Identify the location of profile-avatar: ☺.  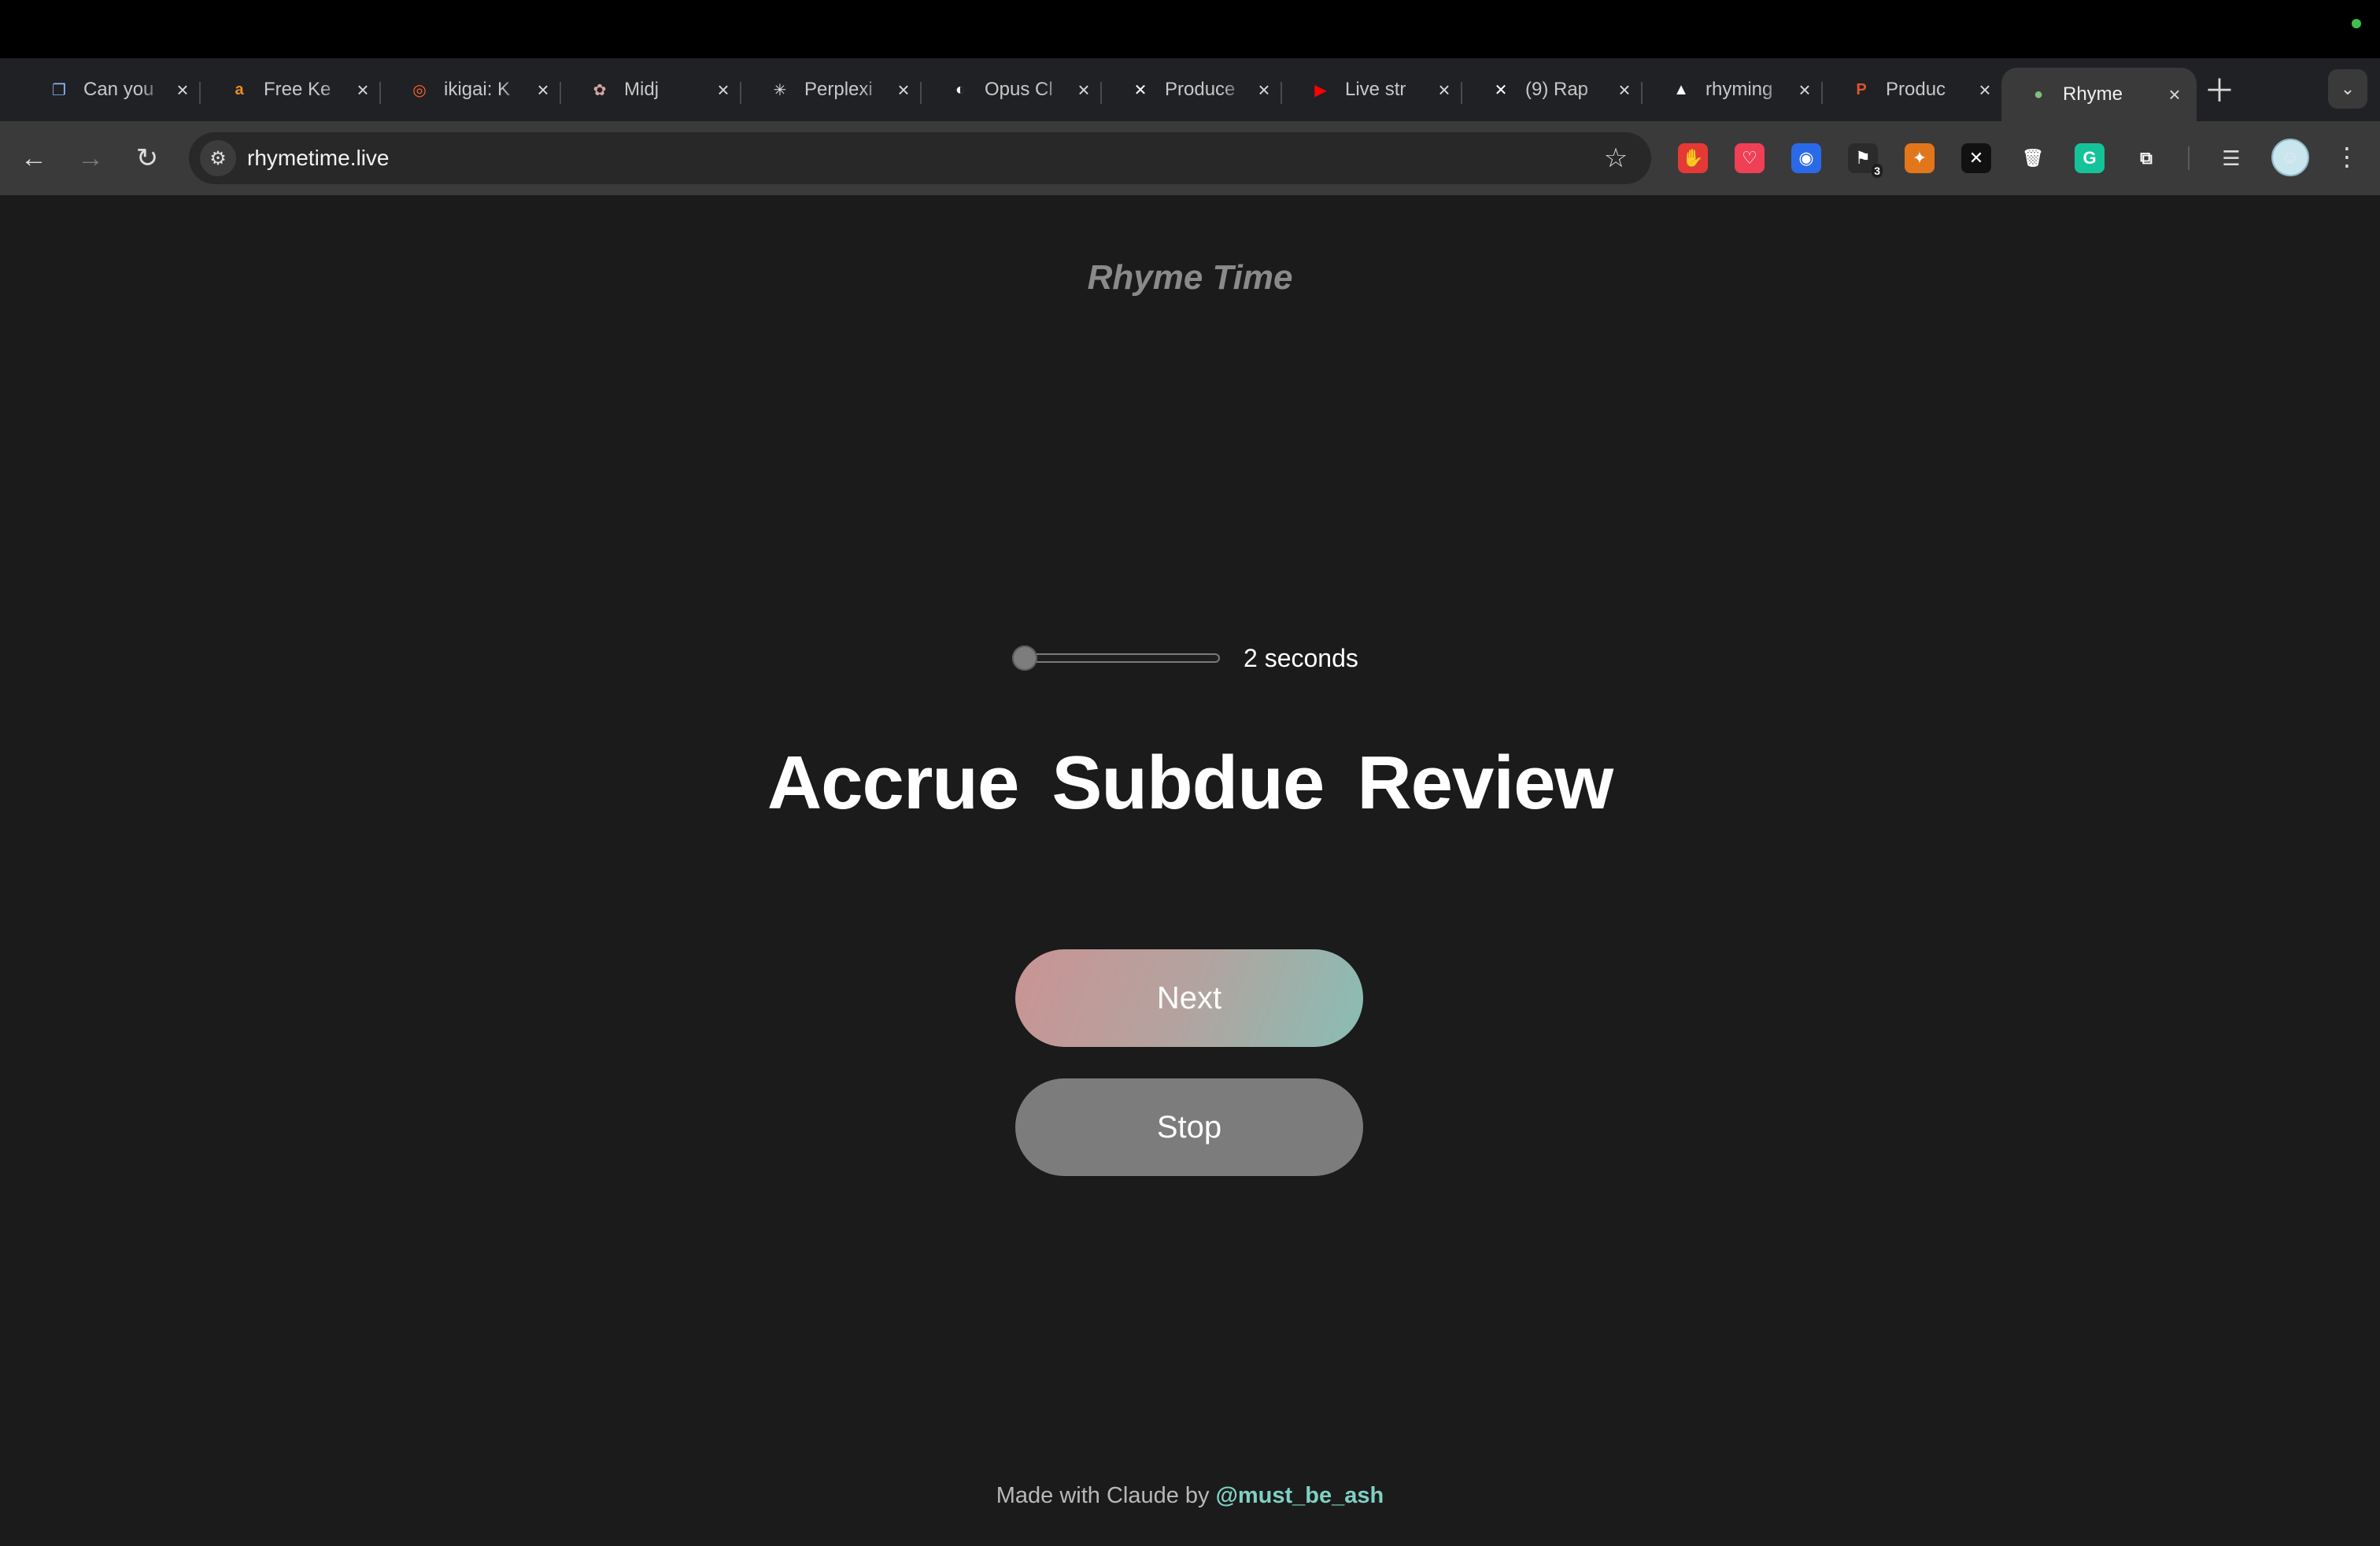
(2290, 157).